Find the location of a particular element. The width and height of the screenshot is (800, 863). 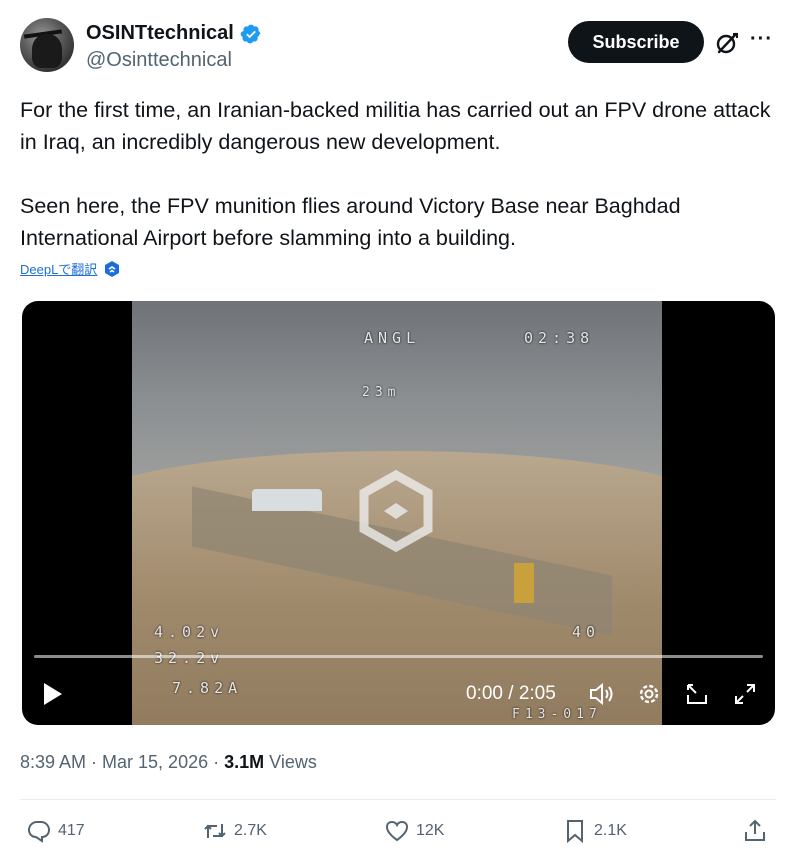

share-button is located at coordinates (755, 831).